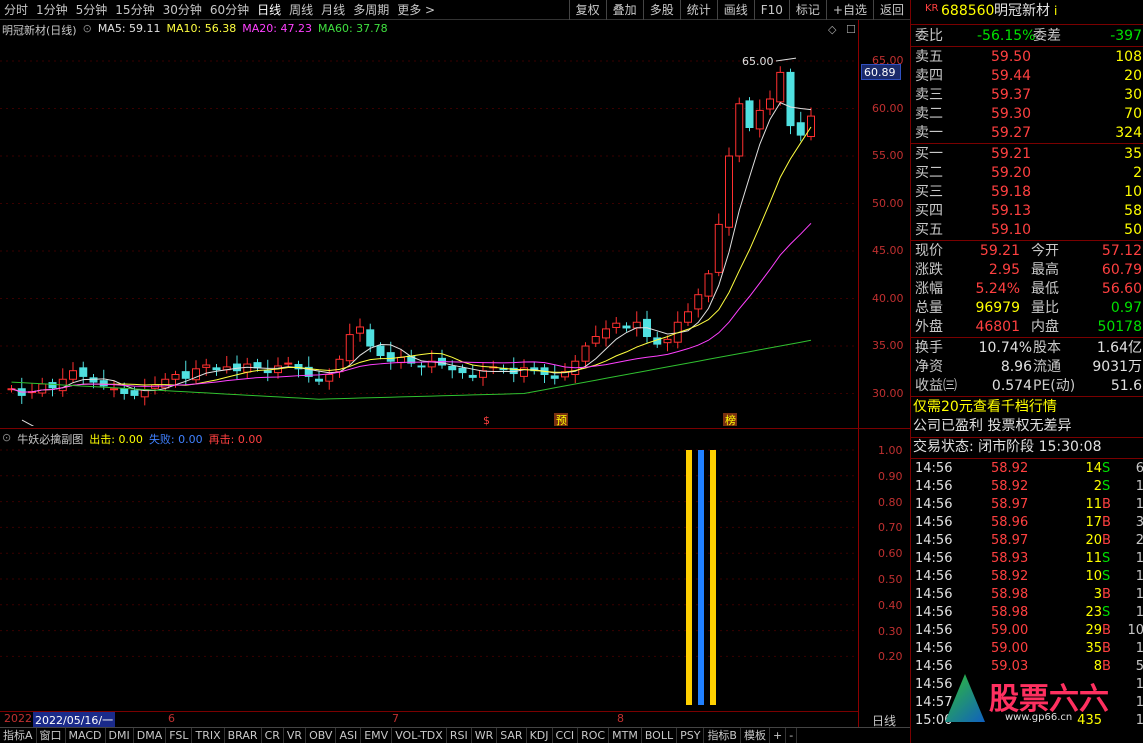  I want to click on indicator-tab-25: +, so click(778, 735).